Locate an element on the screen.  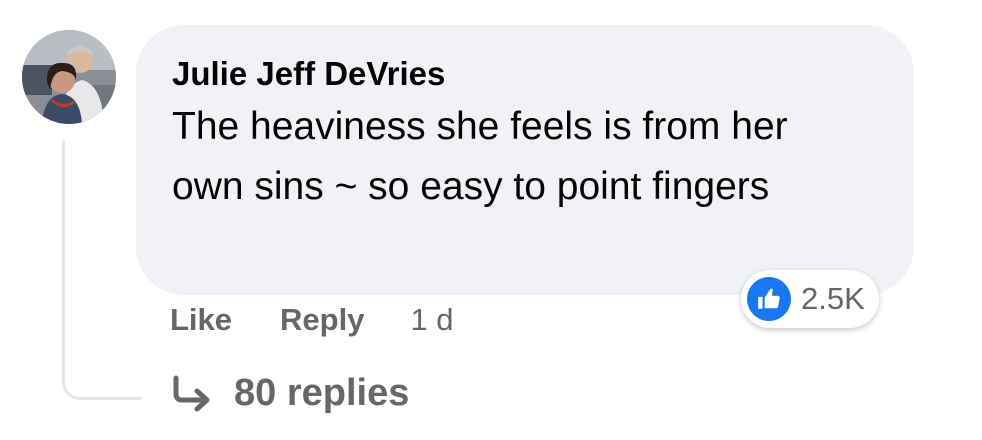
reply-button: Reply is located at coordinates (322, 320).